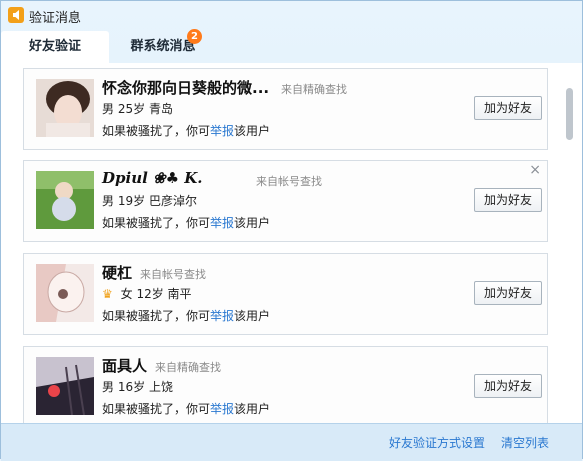 Image resolution: width=583 pixels, height=461 pixels. What do you see at coordinates (131, 387) in the screenshot?
I see `age: 16岁` at bounding box center [131, 387].